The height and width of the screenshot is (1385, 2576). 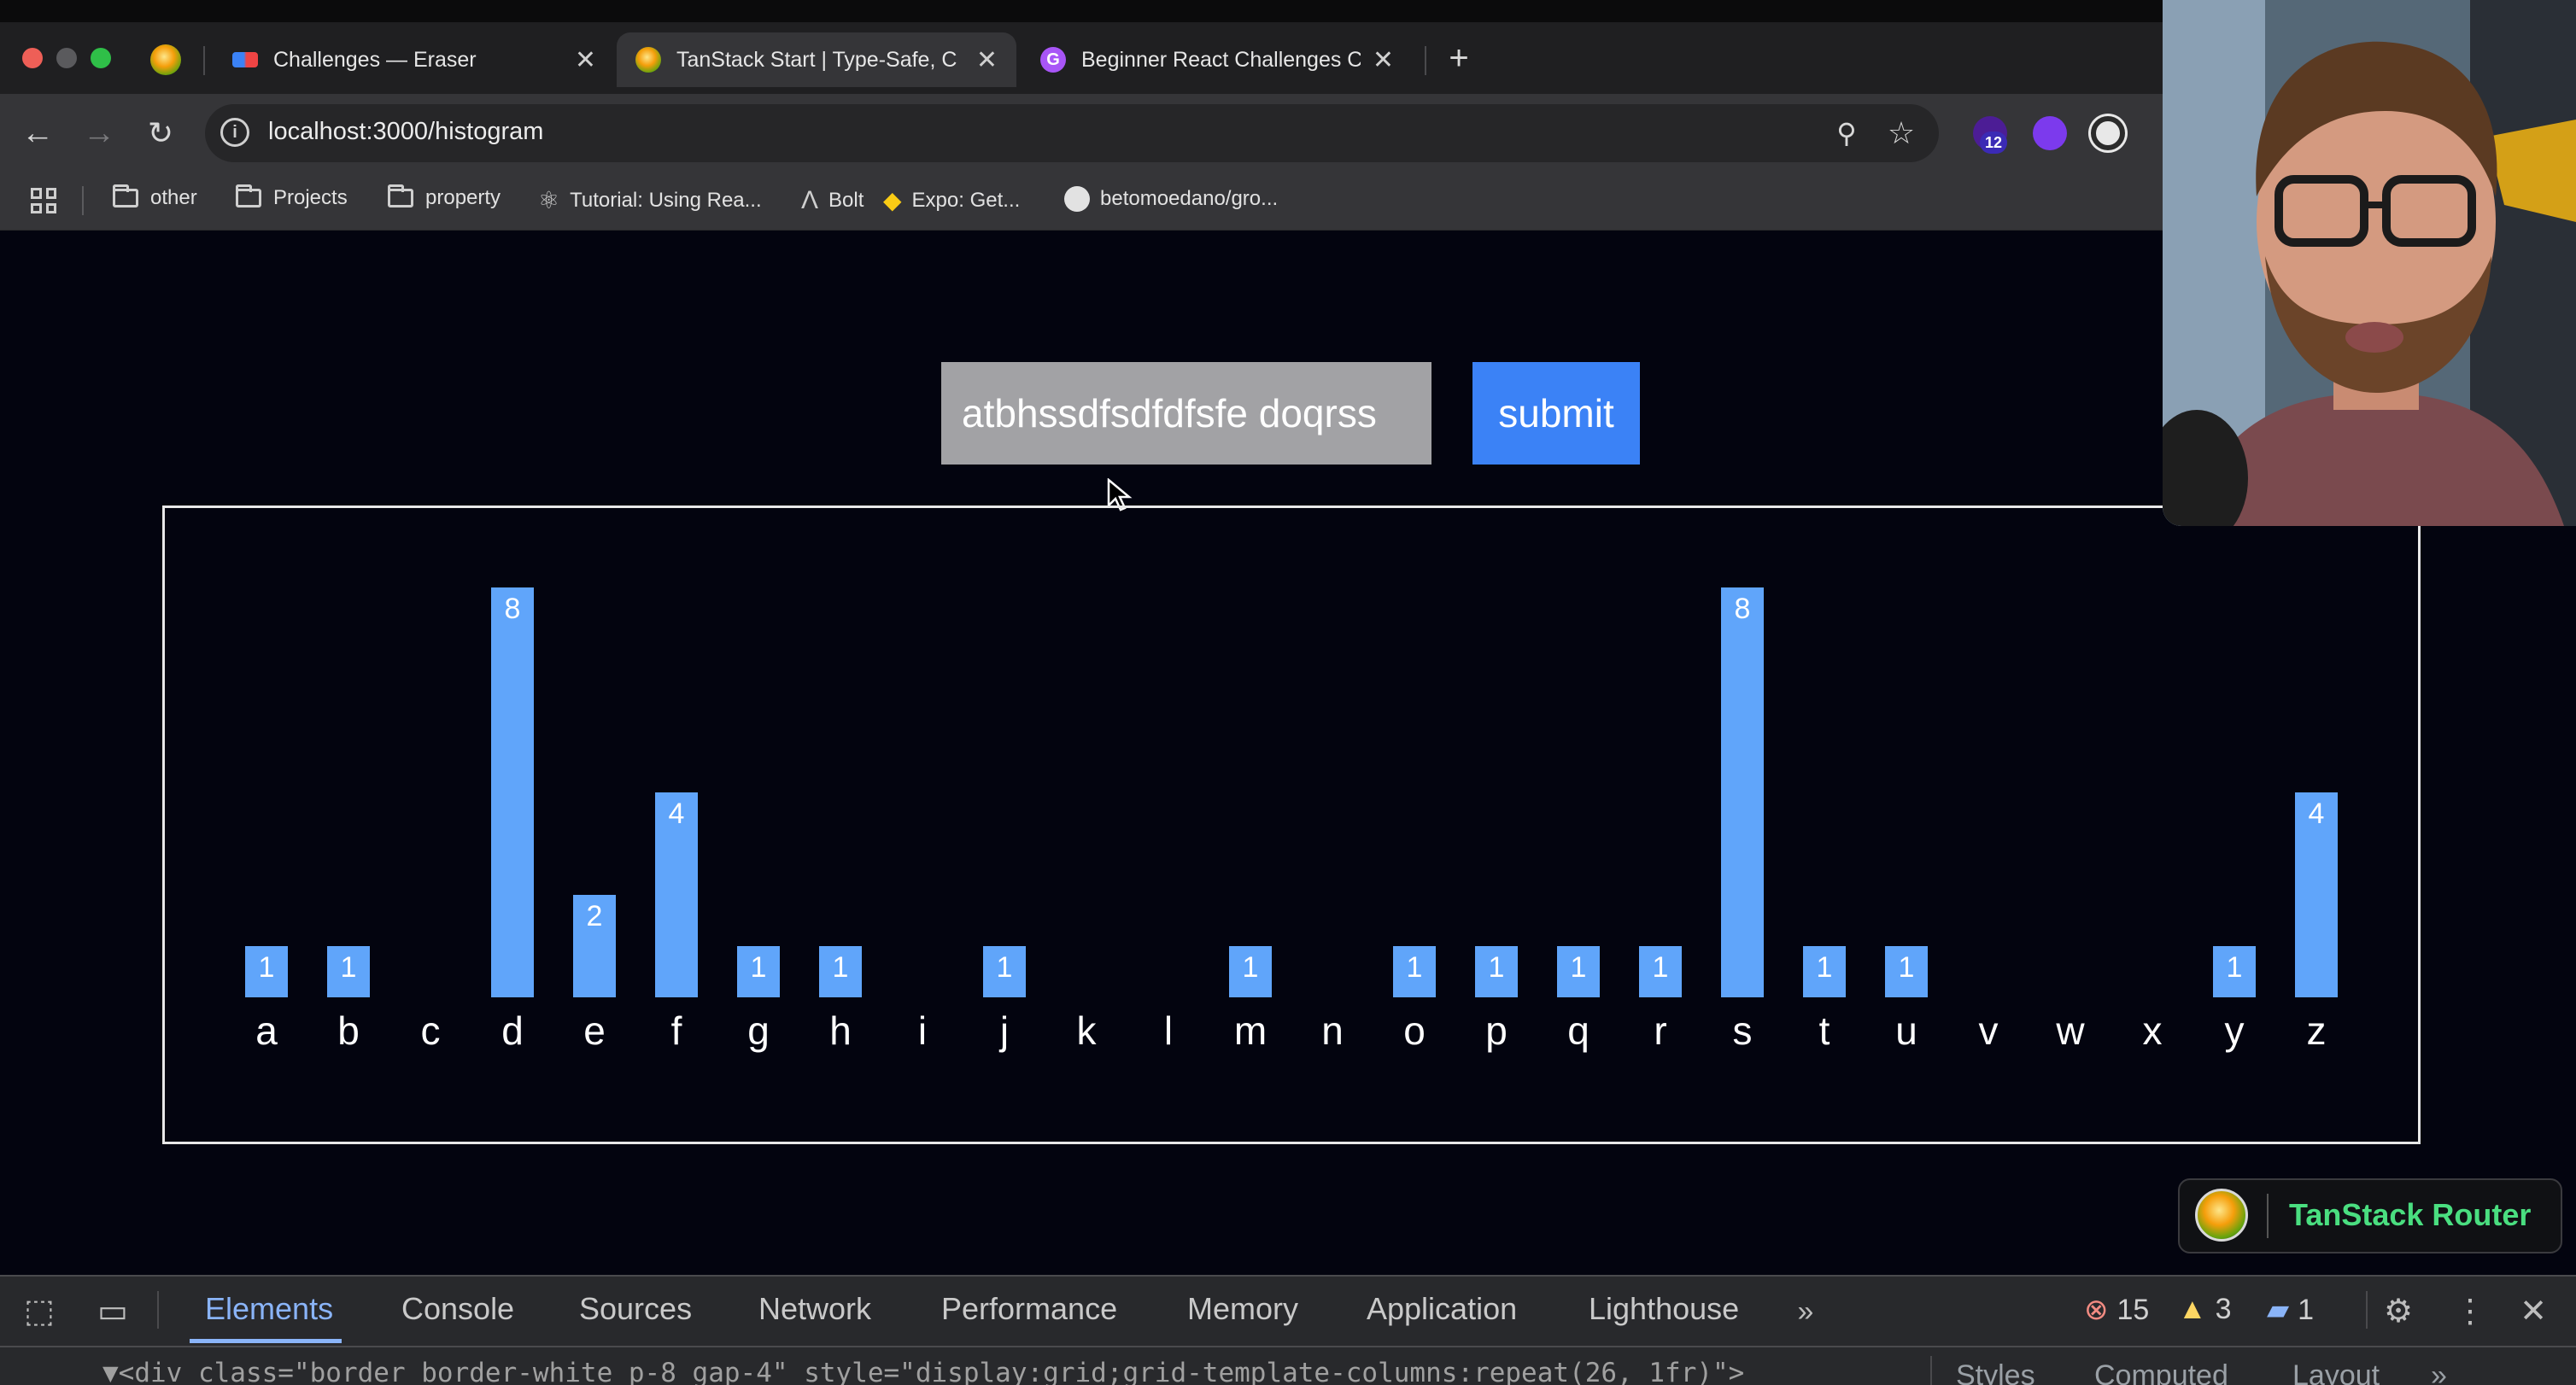 What do you see at coordinates (1901, 133) in the screenshot?
I see `bookmark-star-icon: ☆` at bounding box center [1901, 133].